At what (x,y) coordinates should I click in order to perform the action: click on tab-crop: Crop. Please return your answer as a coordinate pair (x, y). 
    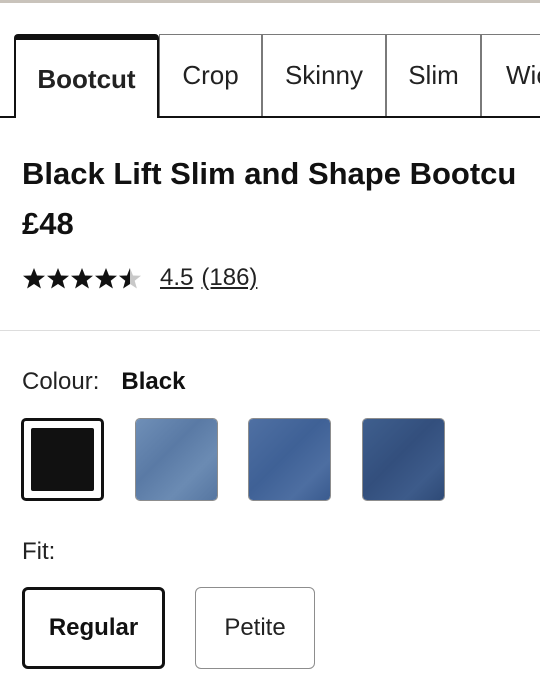
    Looking at the image, I should click on (210, 75).